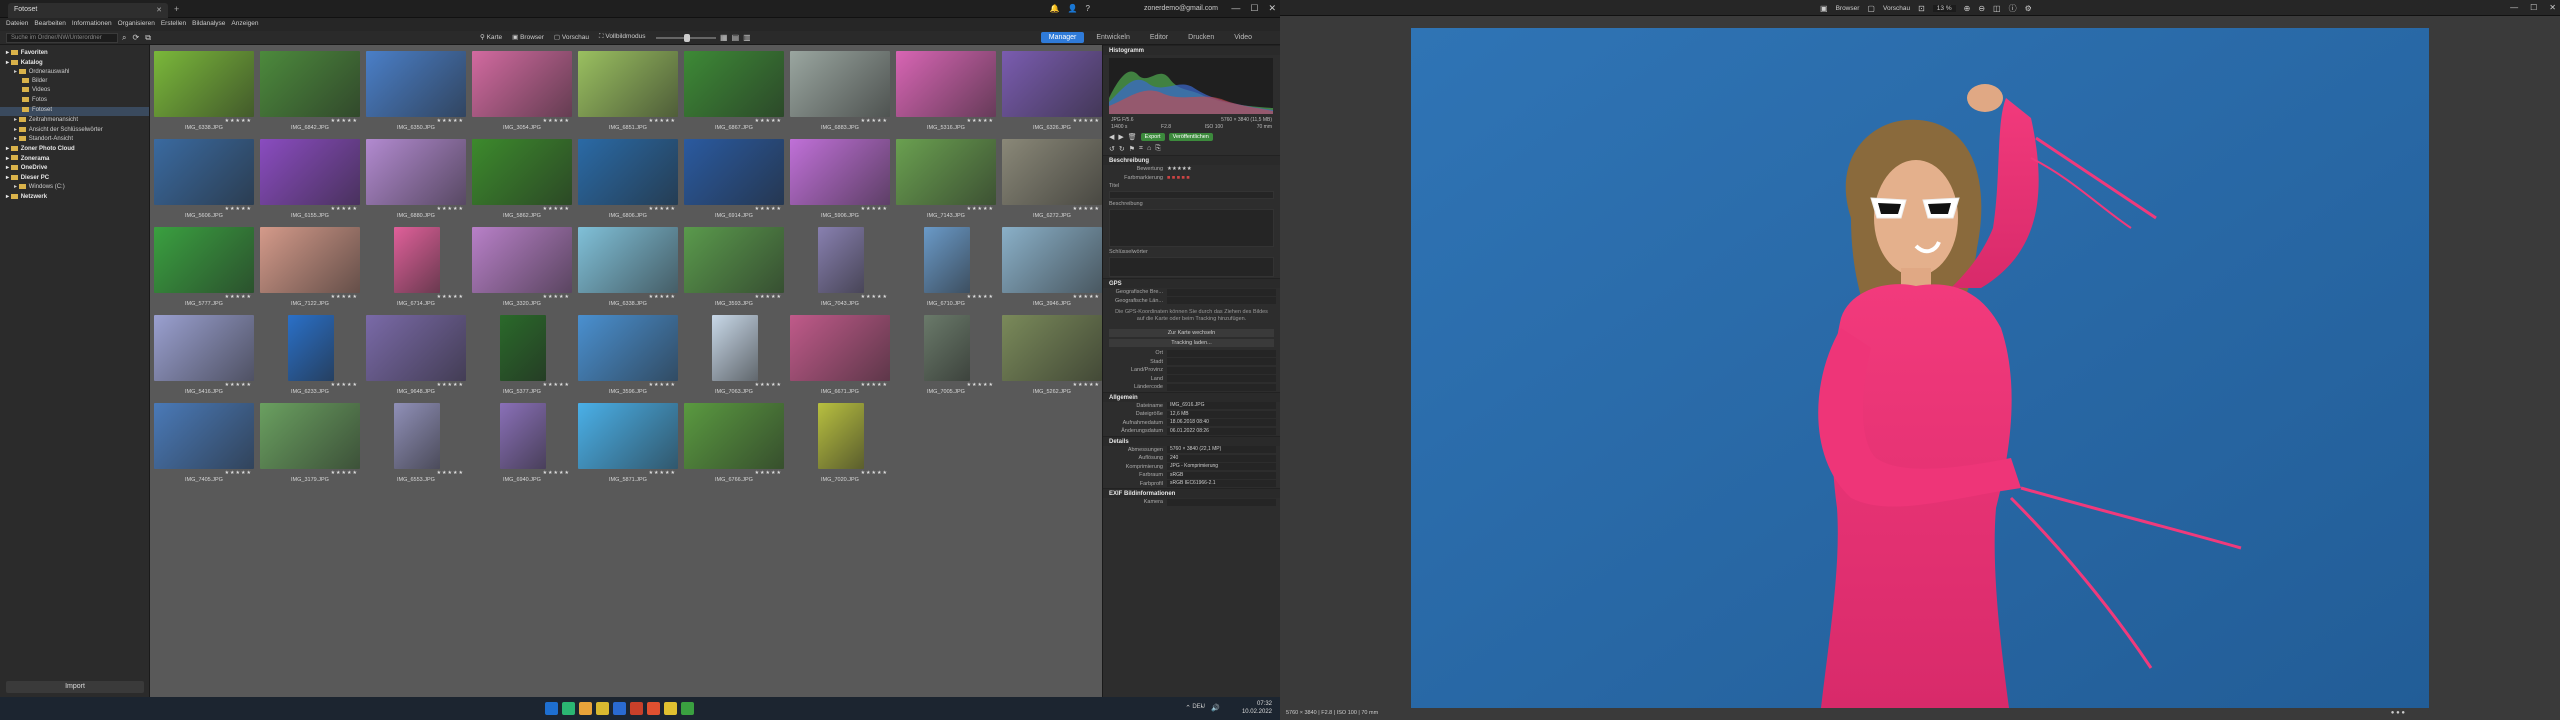 The image size is (2560, 720). What do you see at coordinates (1191, 440) in the screenshot?
I see `details-header: Details` at bounding box center [1191, 440].